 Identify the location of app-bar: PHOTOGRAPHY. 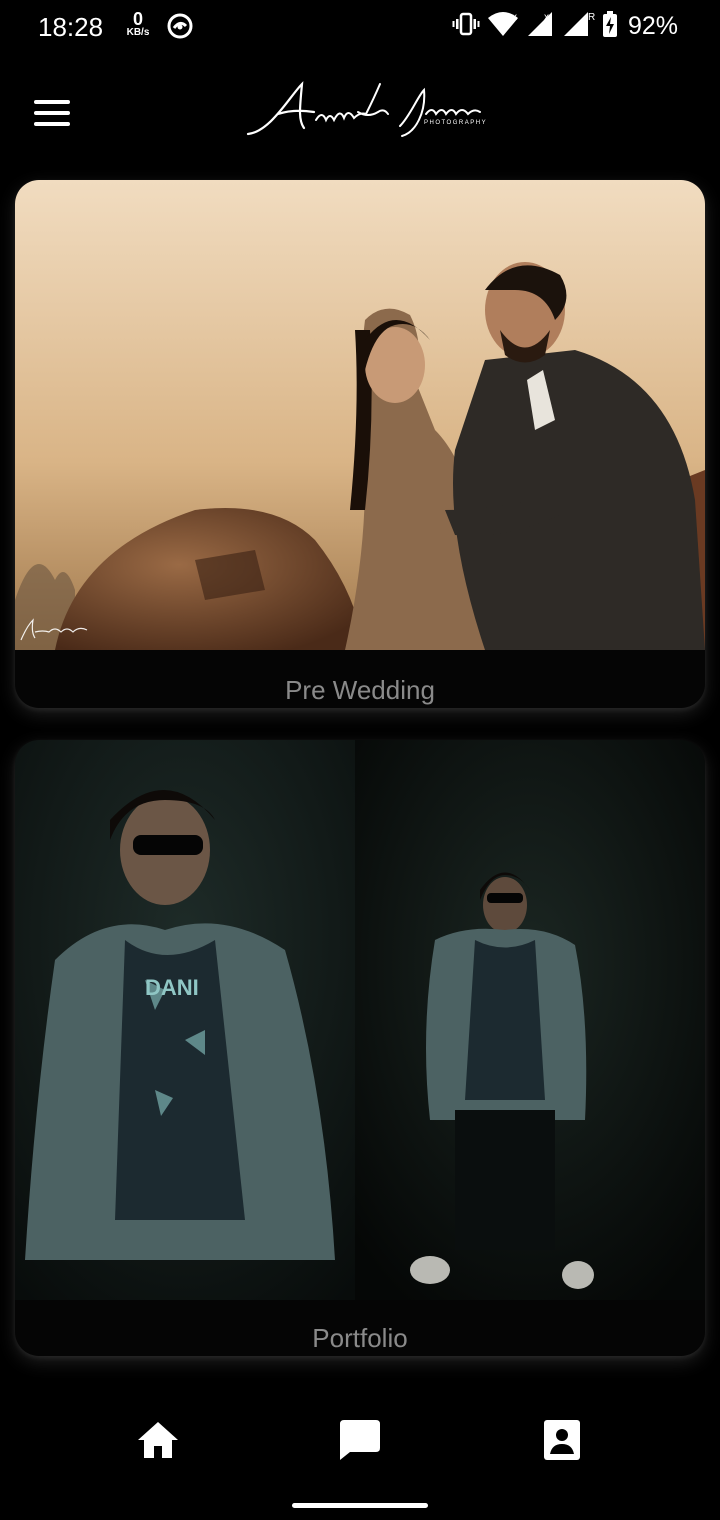
(360, 114).